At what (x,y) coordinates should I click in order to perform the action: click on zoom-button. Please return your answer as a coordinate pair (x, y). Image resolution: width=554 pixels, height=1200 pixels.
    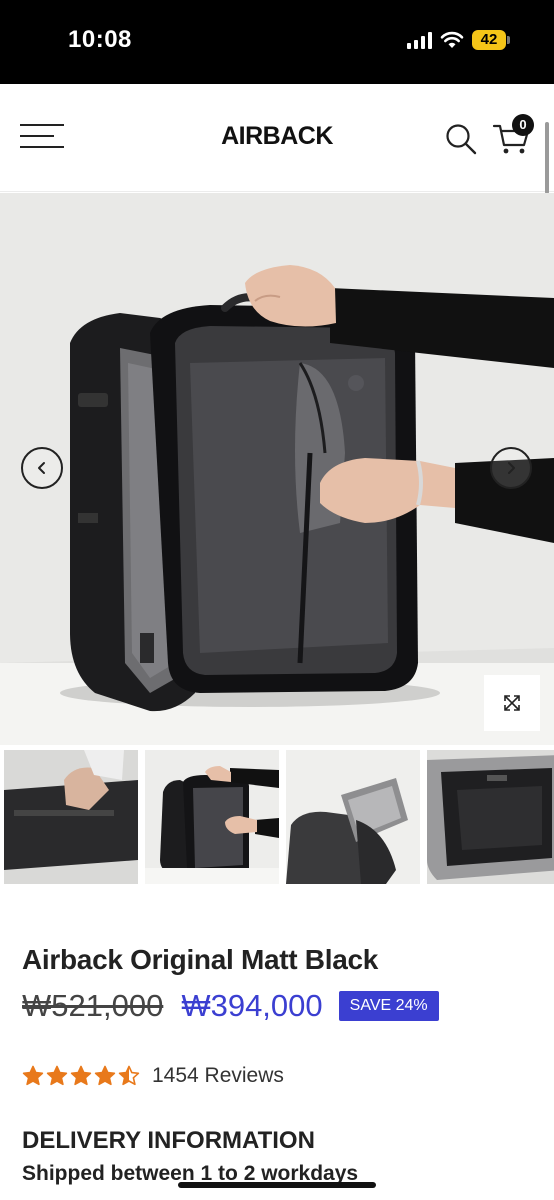
    Looking at the image, I should click on (512, 703).